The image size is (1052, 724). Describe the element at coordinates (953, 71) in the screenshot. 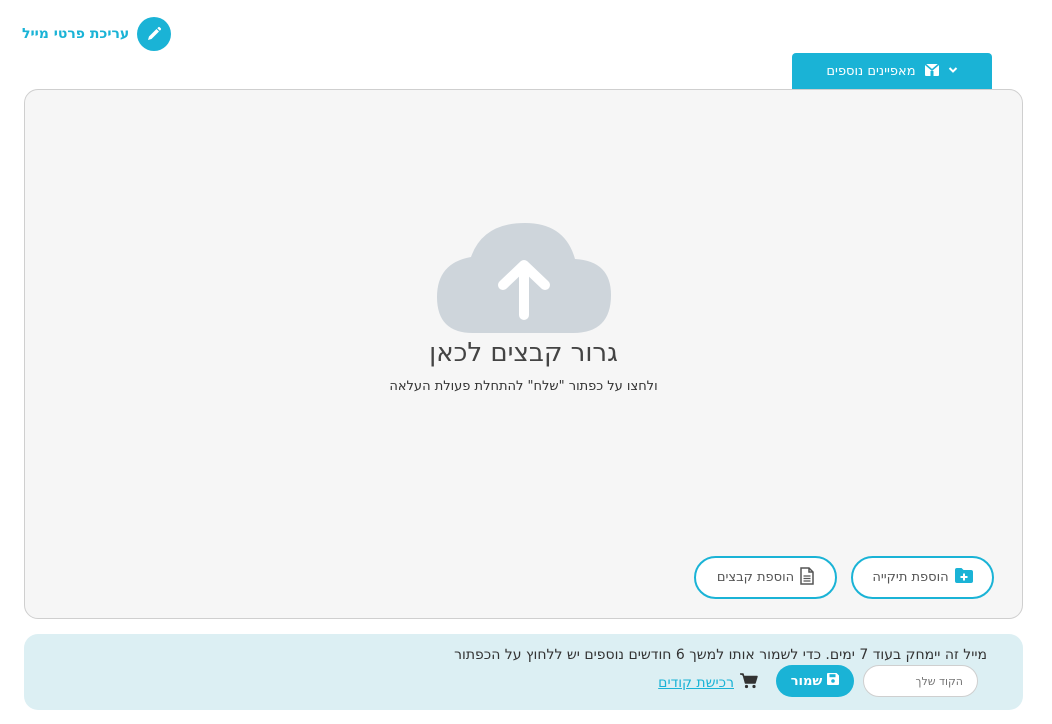

I see `chevron-down-icon` at that location.